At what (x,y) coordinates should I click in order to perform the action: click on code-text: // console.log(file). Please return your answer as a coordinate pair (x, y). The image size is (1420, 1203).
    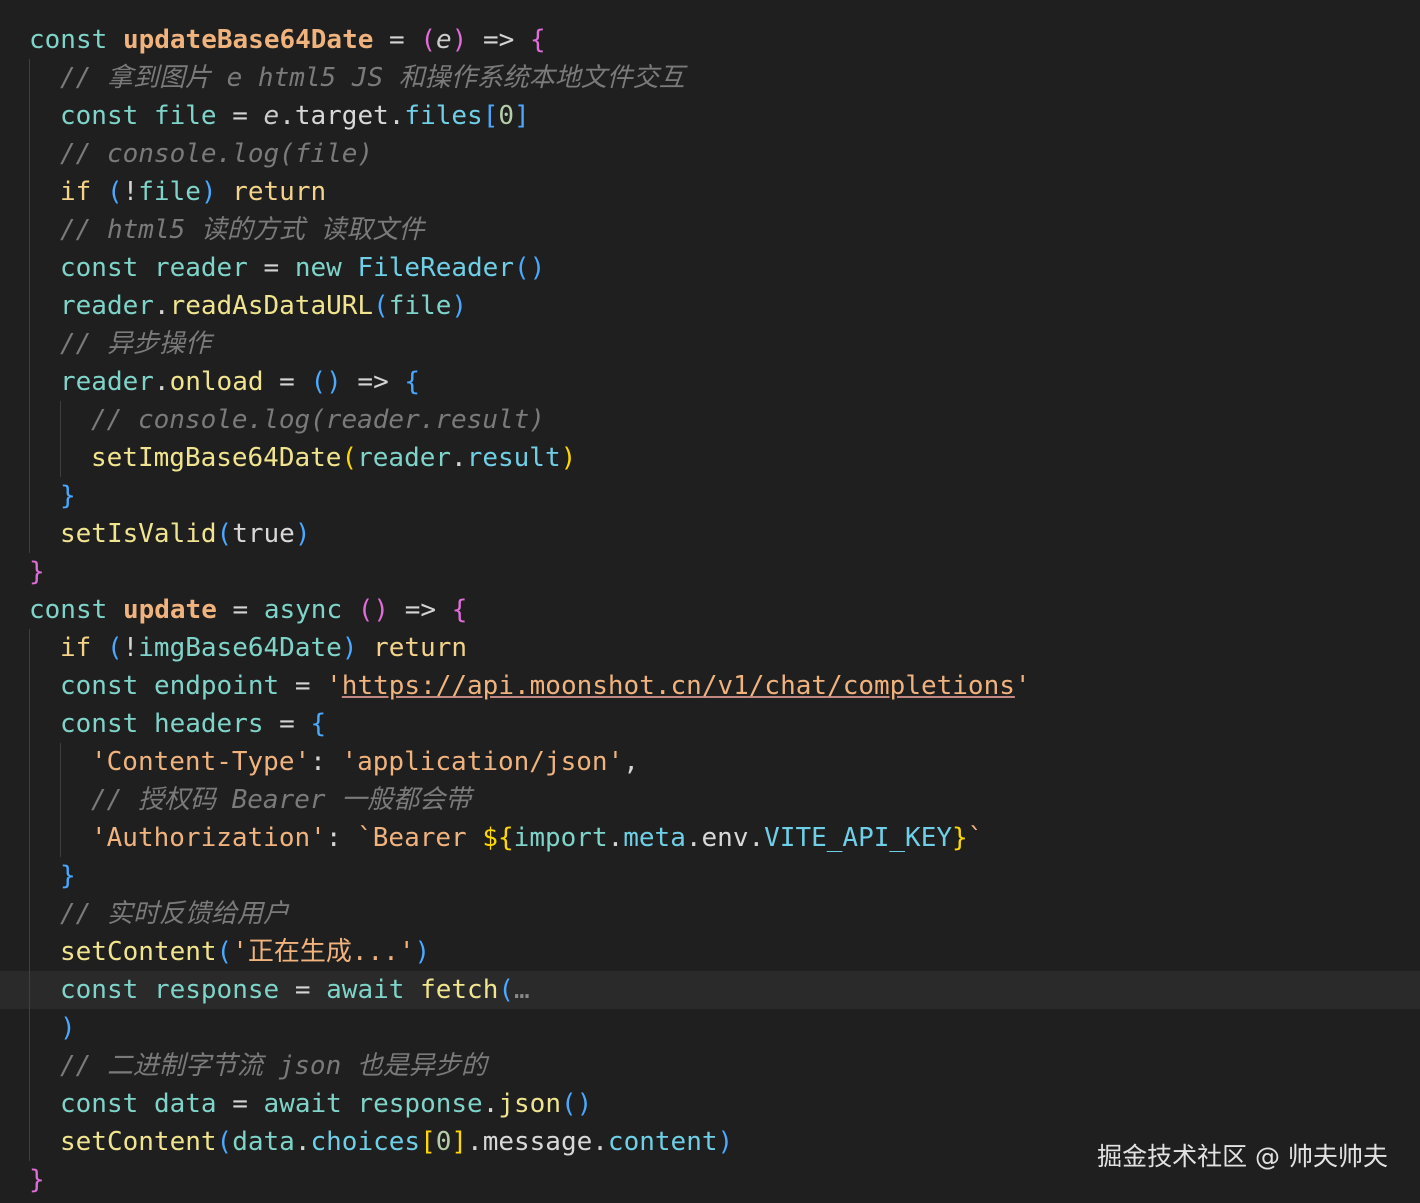
    Looking at the image, I should click on (216, 154).